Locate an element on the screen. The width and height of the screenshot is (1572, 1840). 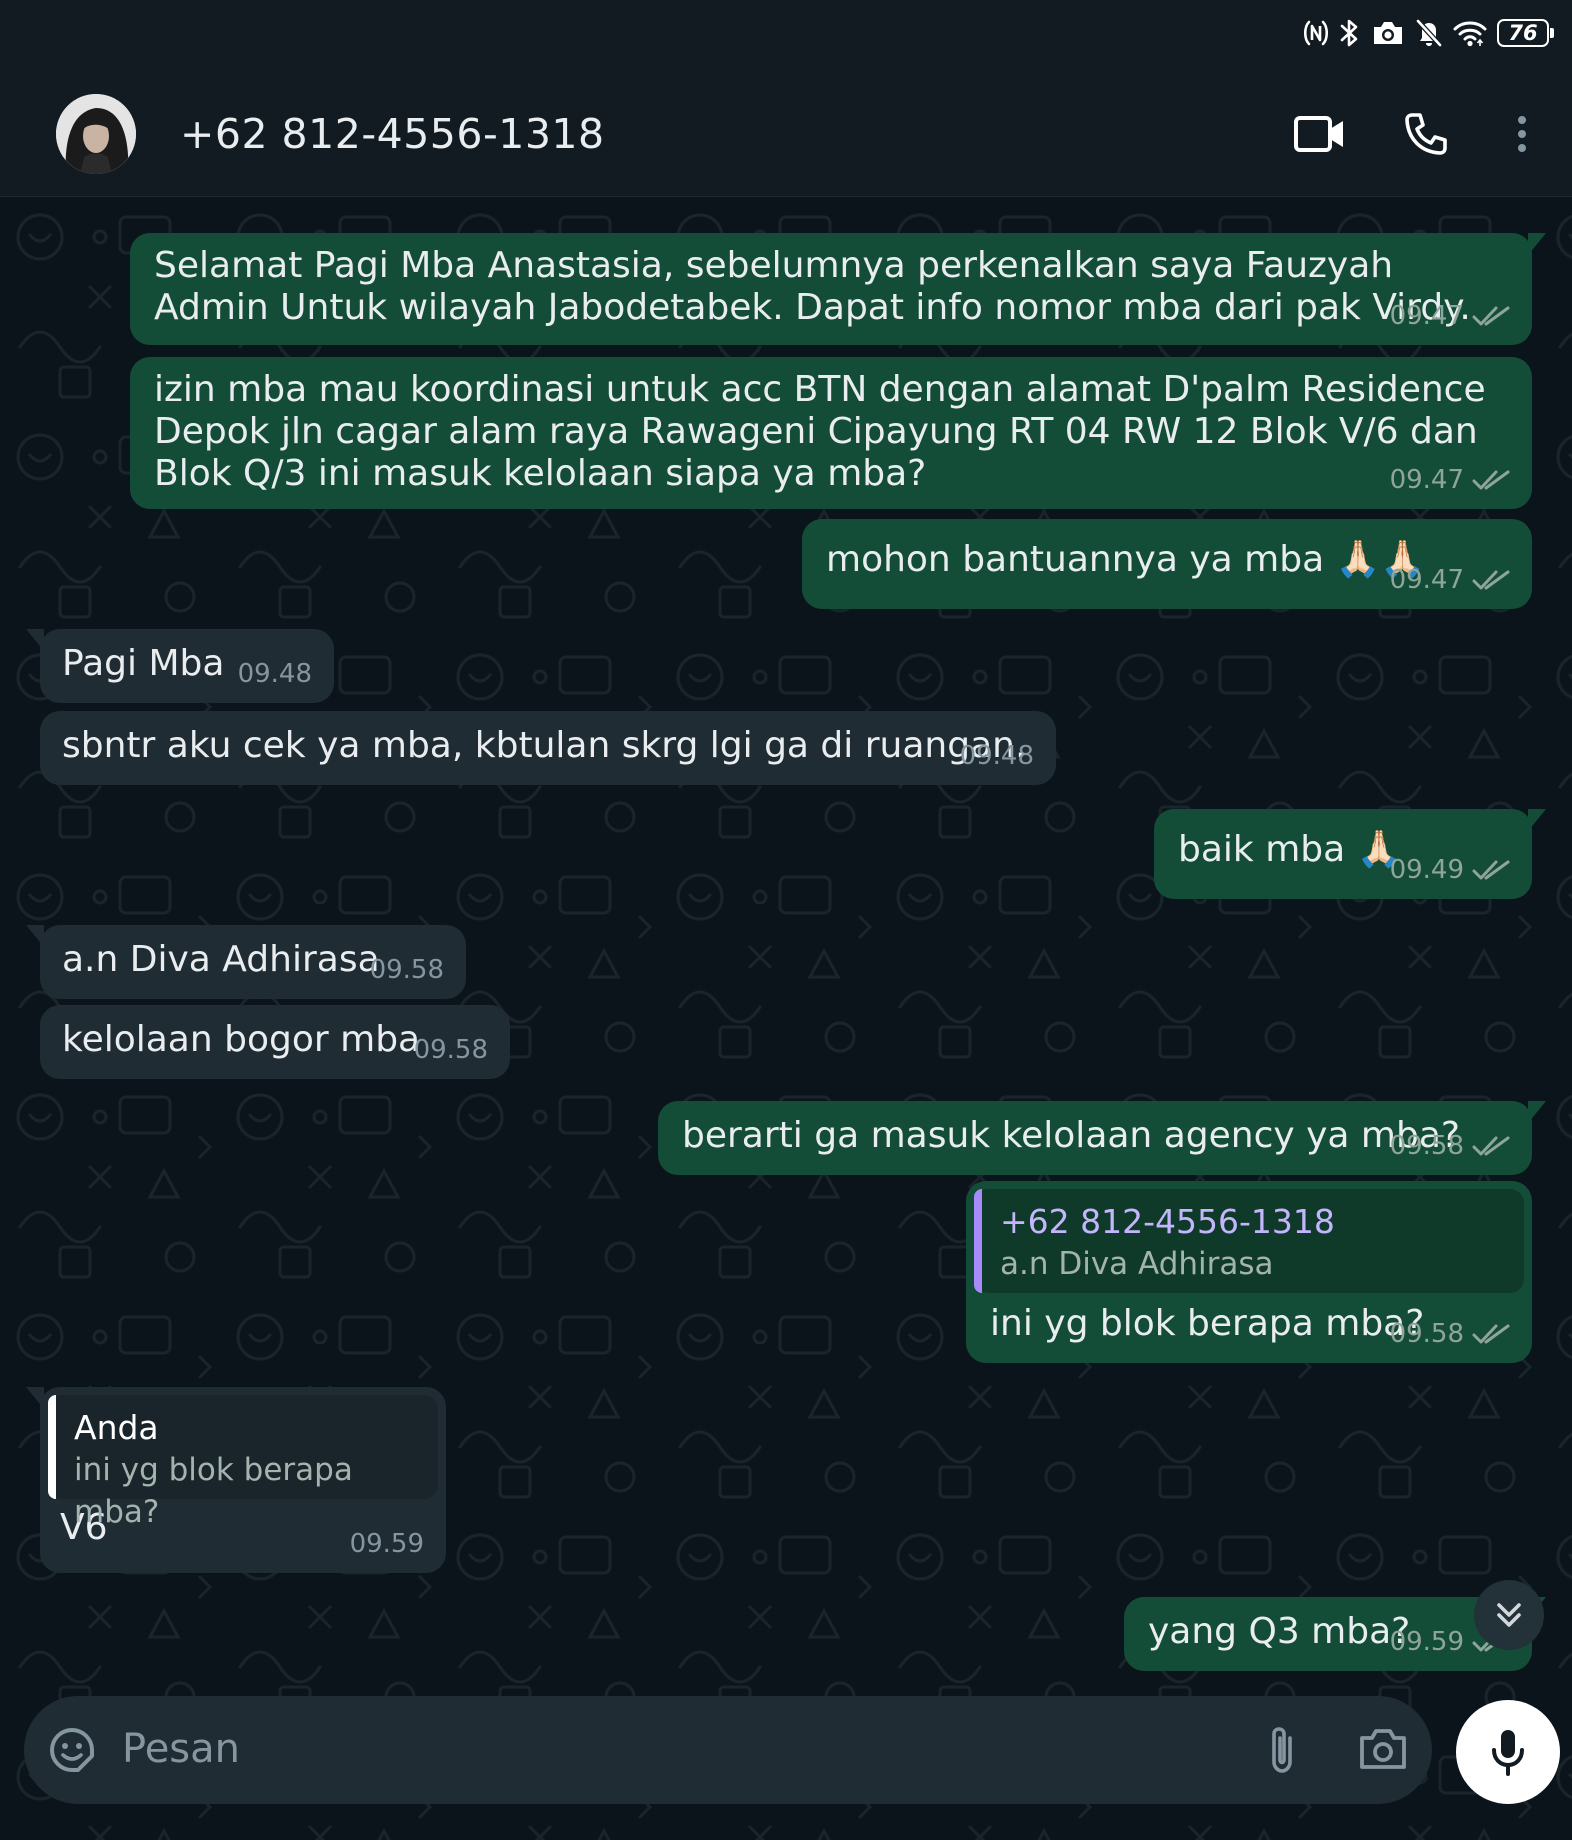
quoted-message: +62 812-4556-1318 a.n Diva Adhirasa is located at coordinates (1249, 1241).